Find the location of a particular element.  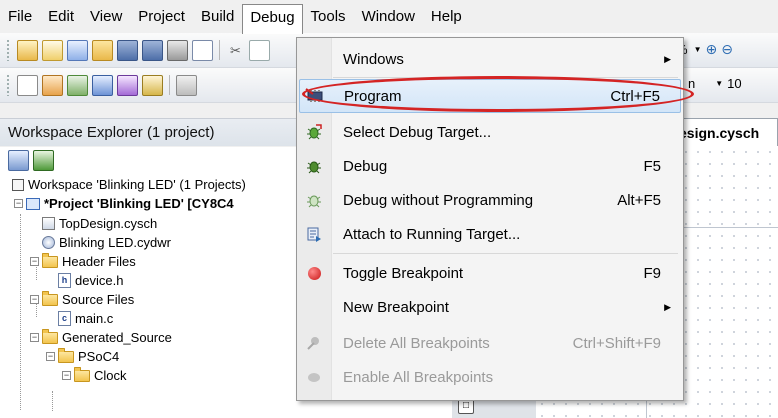

cut-icon: ✂ is located at coordinates (235, 50).